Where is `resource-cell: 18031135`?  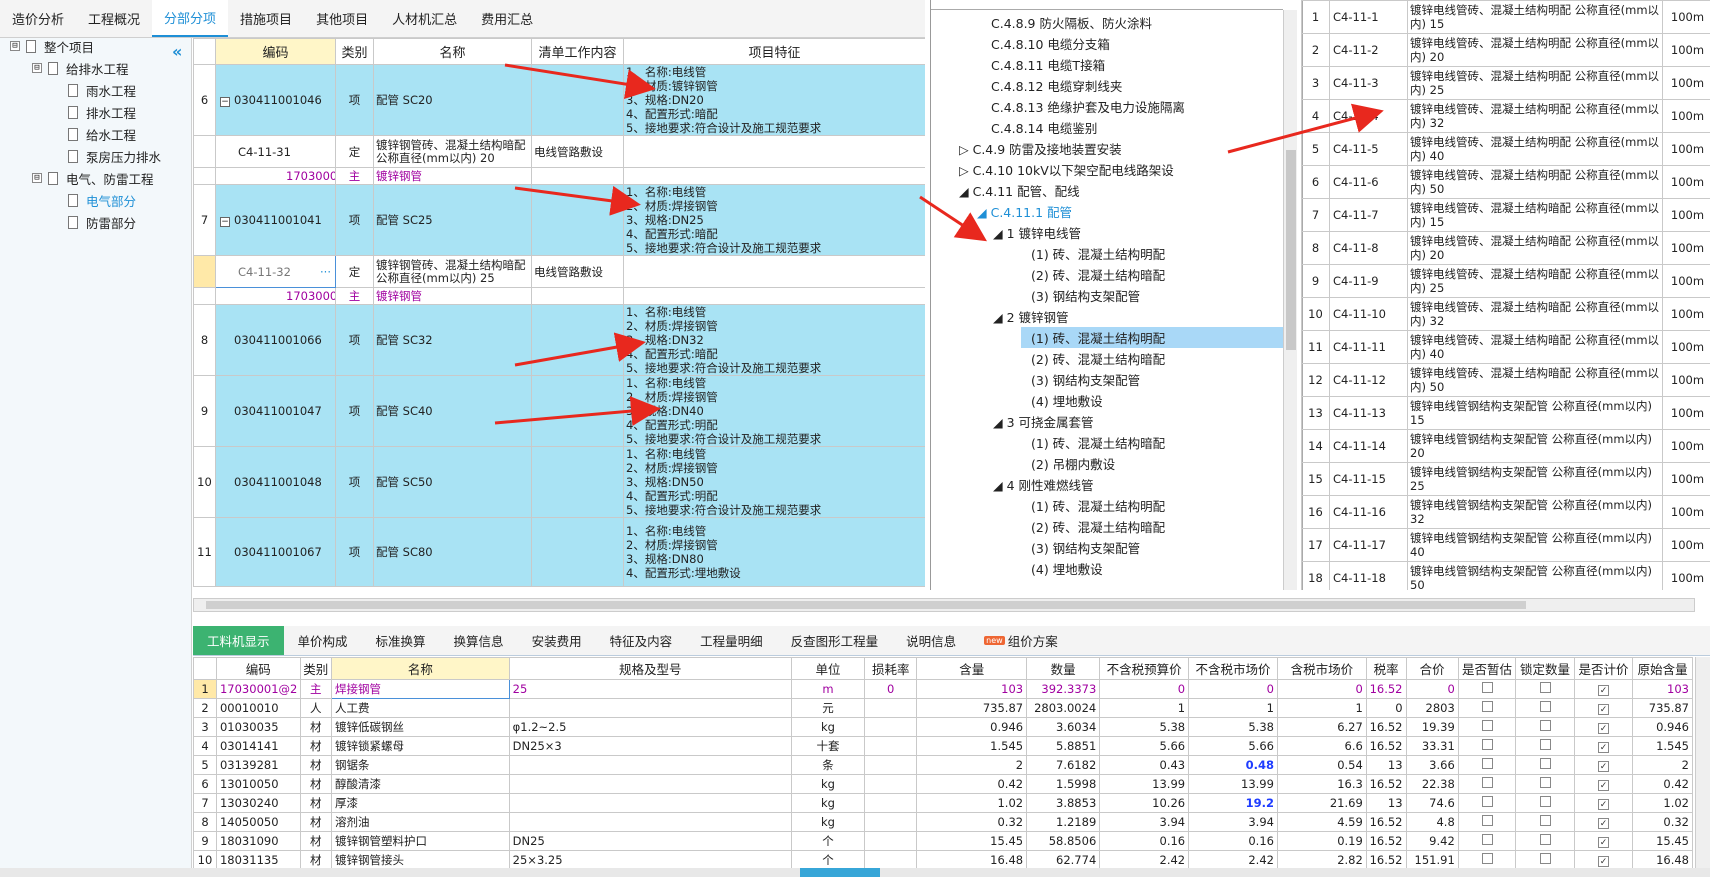
resource-cell: 18031135 is located at coordinates (258, 860).